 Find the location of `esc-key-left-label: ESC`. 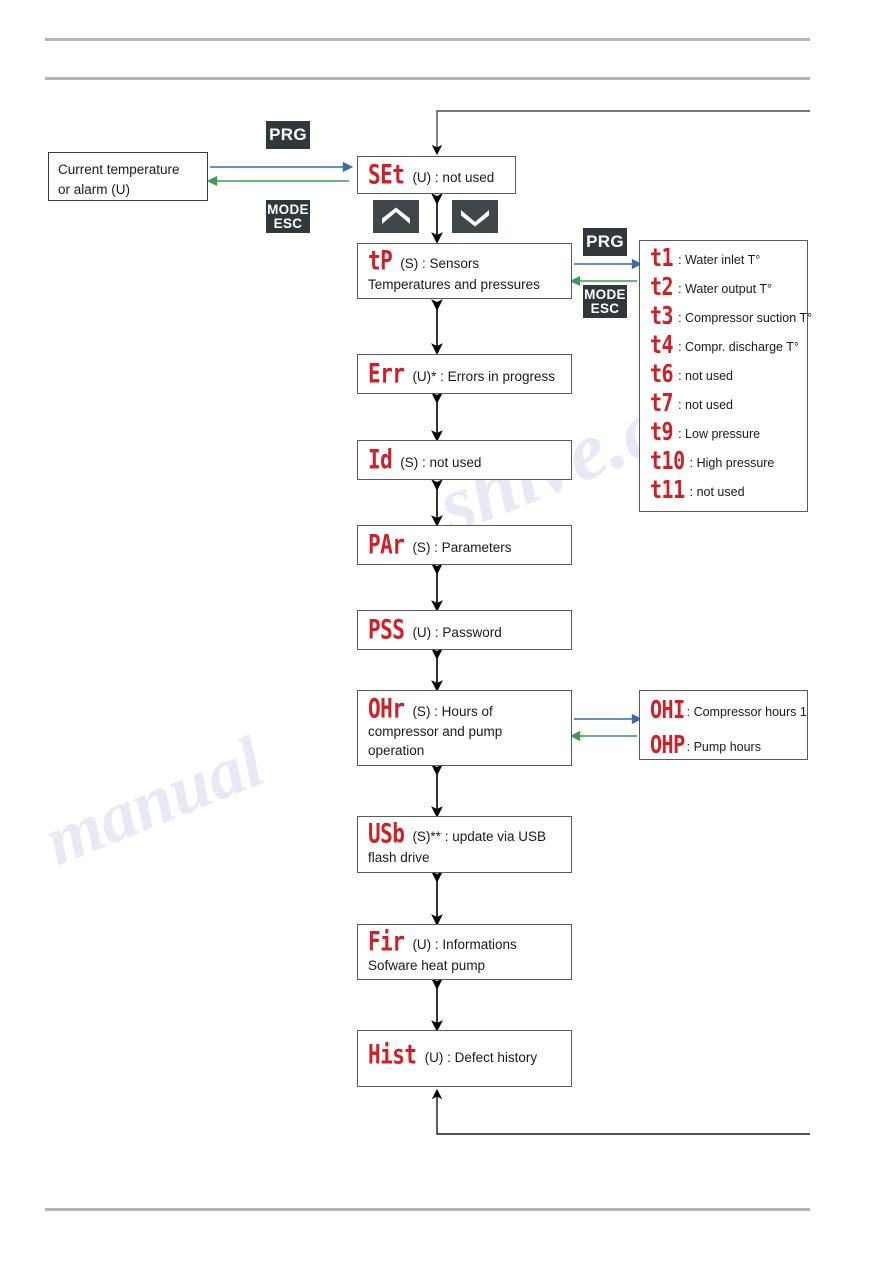

esc-key-left-label: ESC is located at coordinates (288, 223).